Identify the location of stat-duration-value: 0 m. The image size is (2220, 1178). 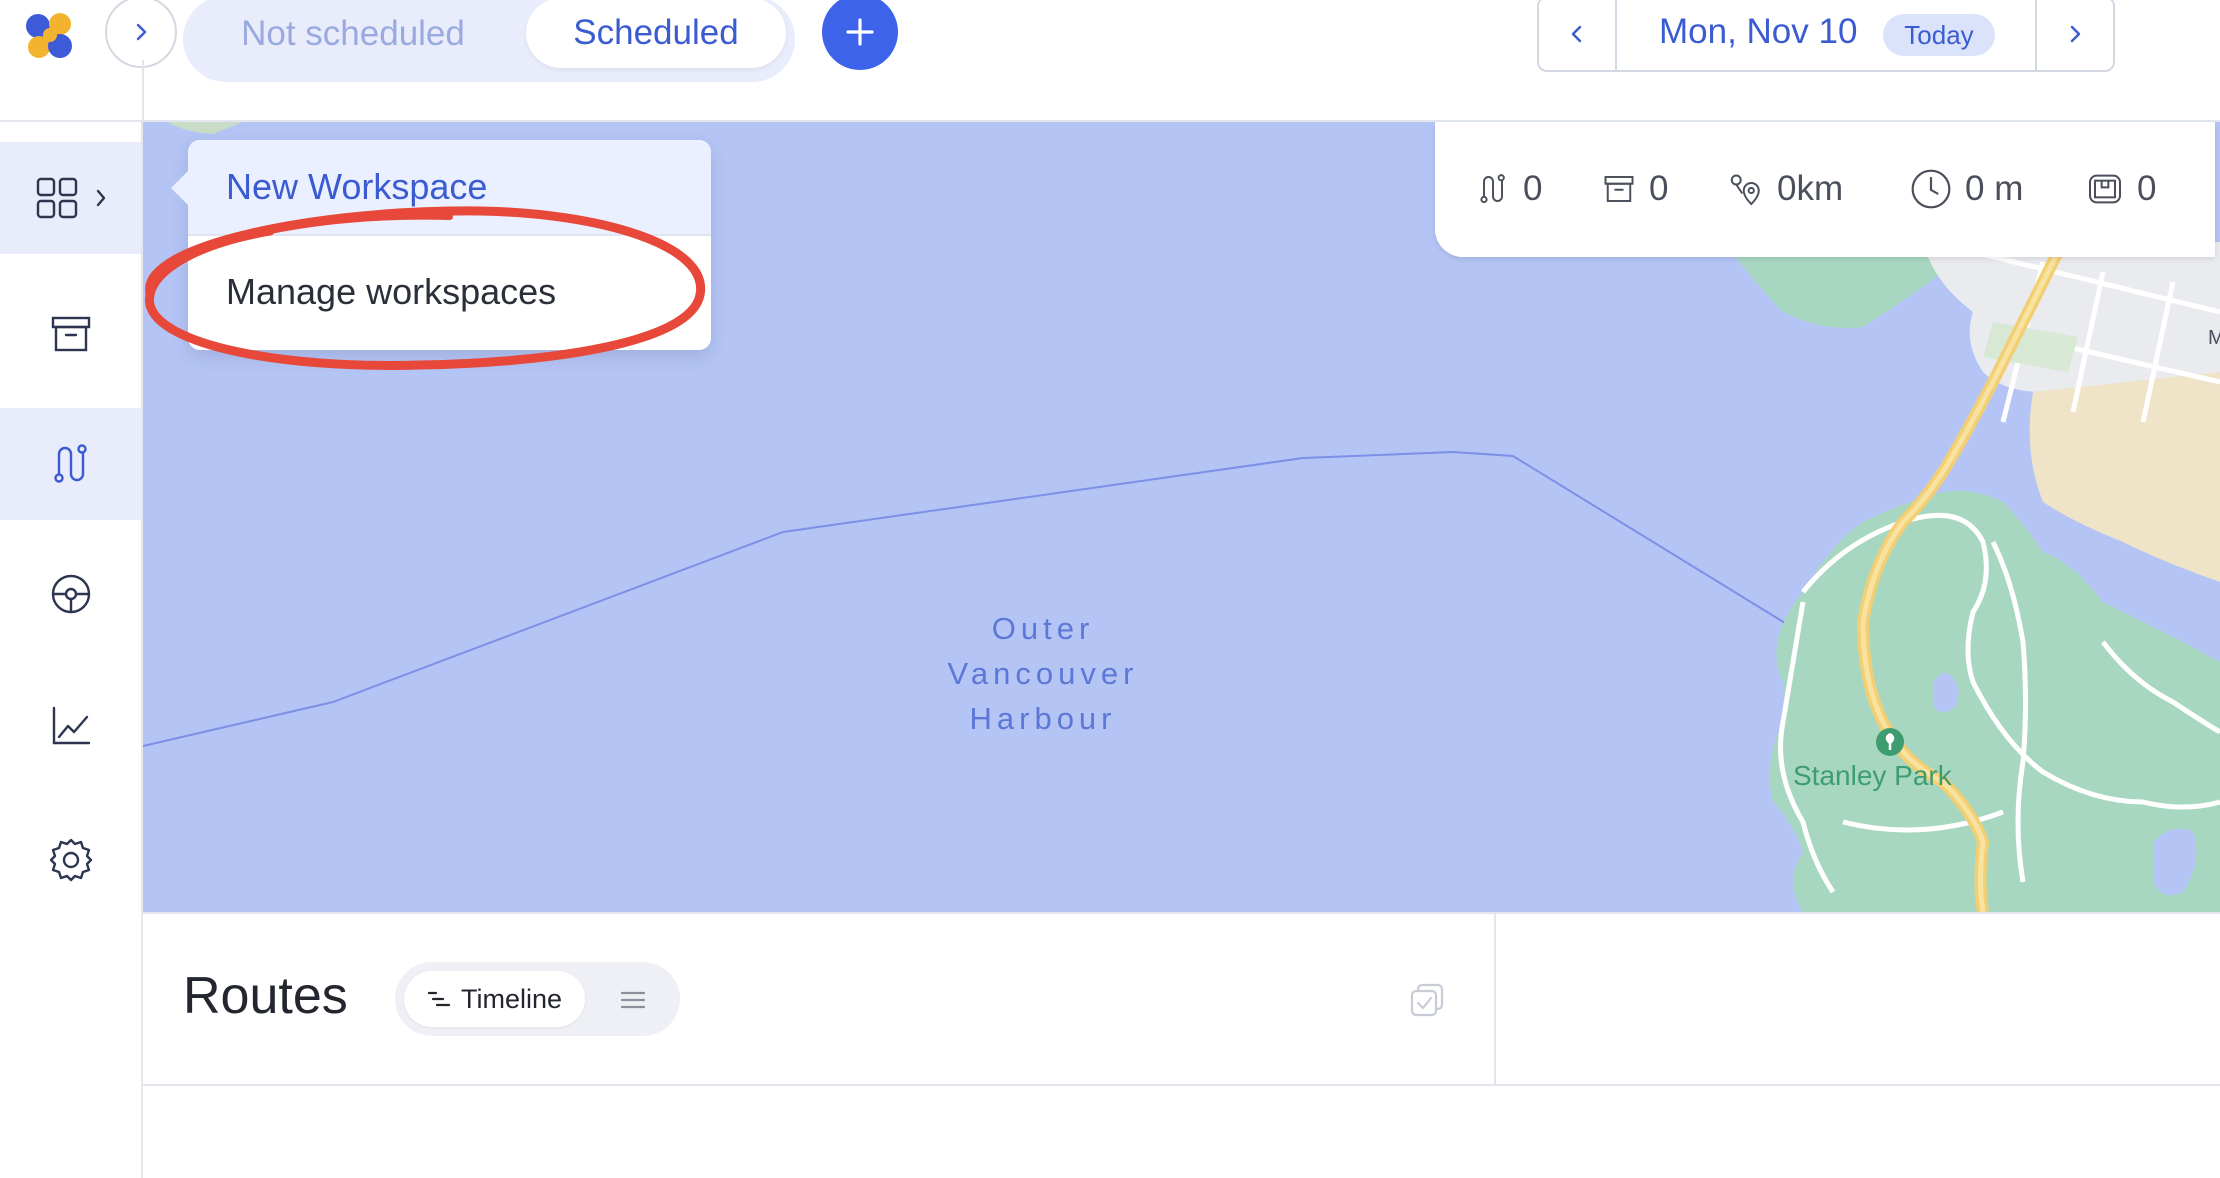
(1994, 188).